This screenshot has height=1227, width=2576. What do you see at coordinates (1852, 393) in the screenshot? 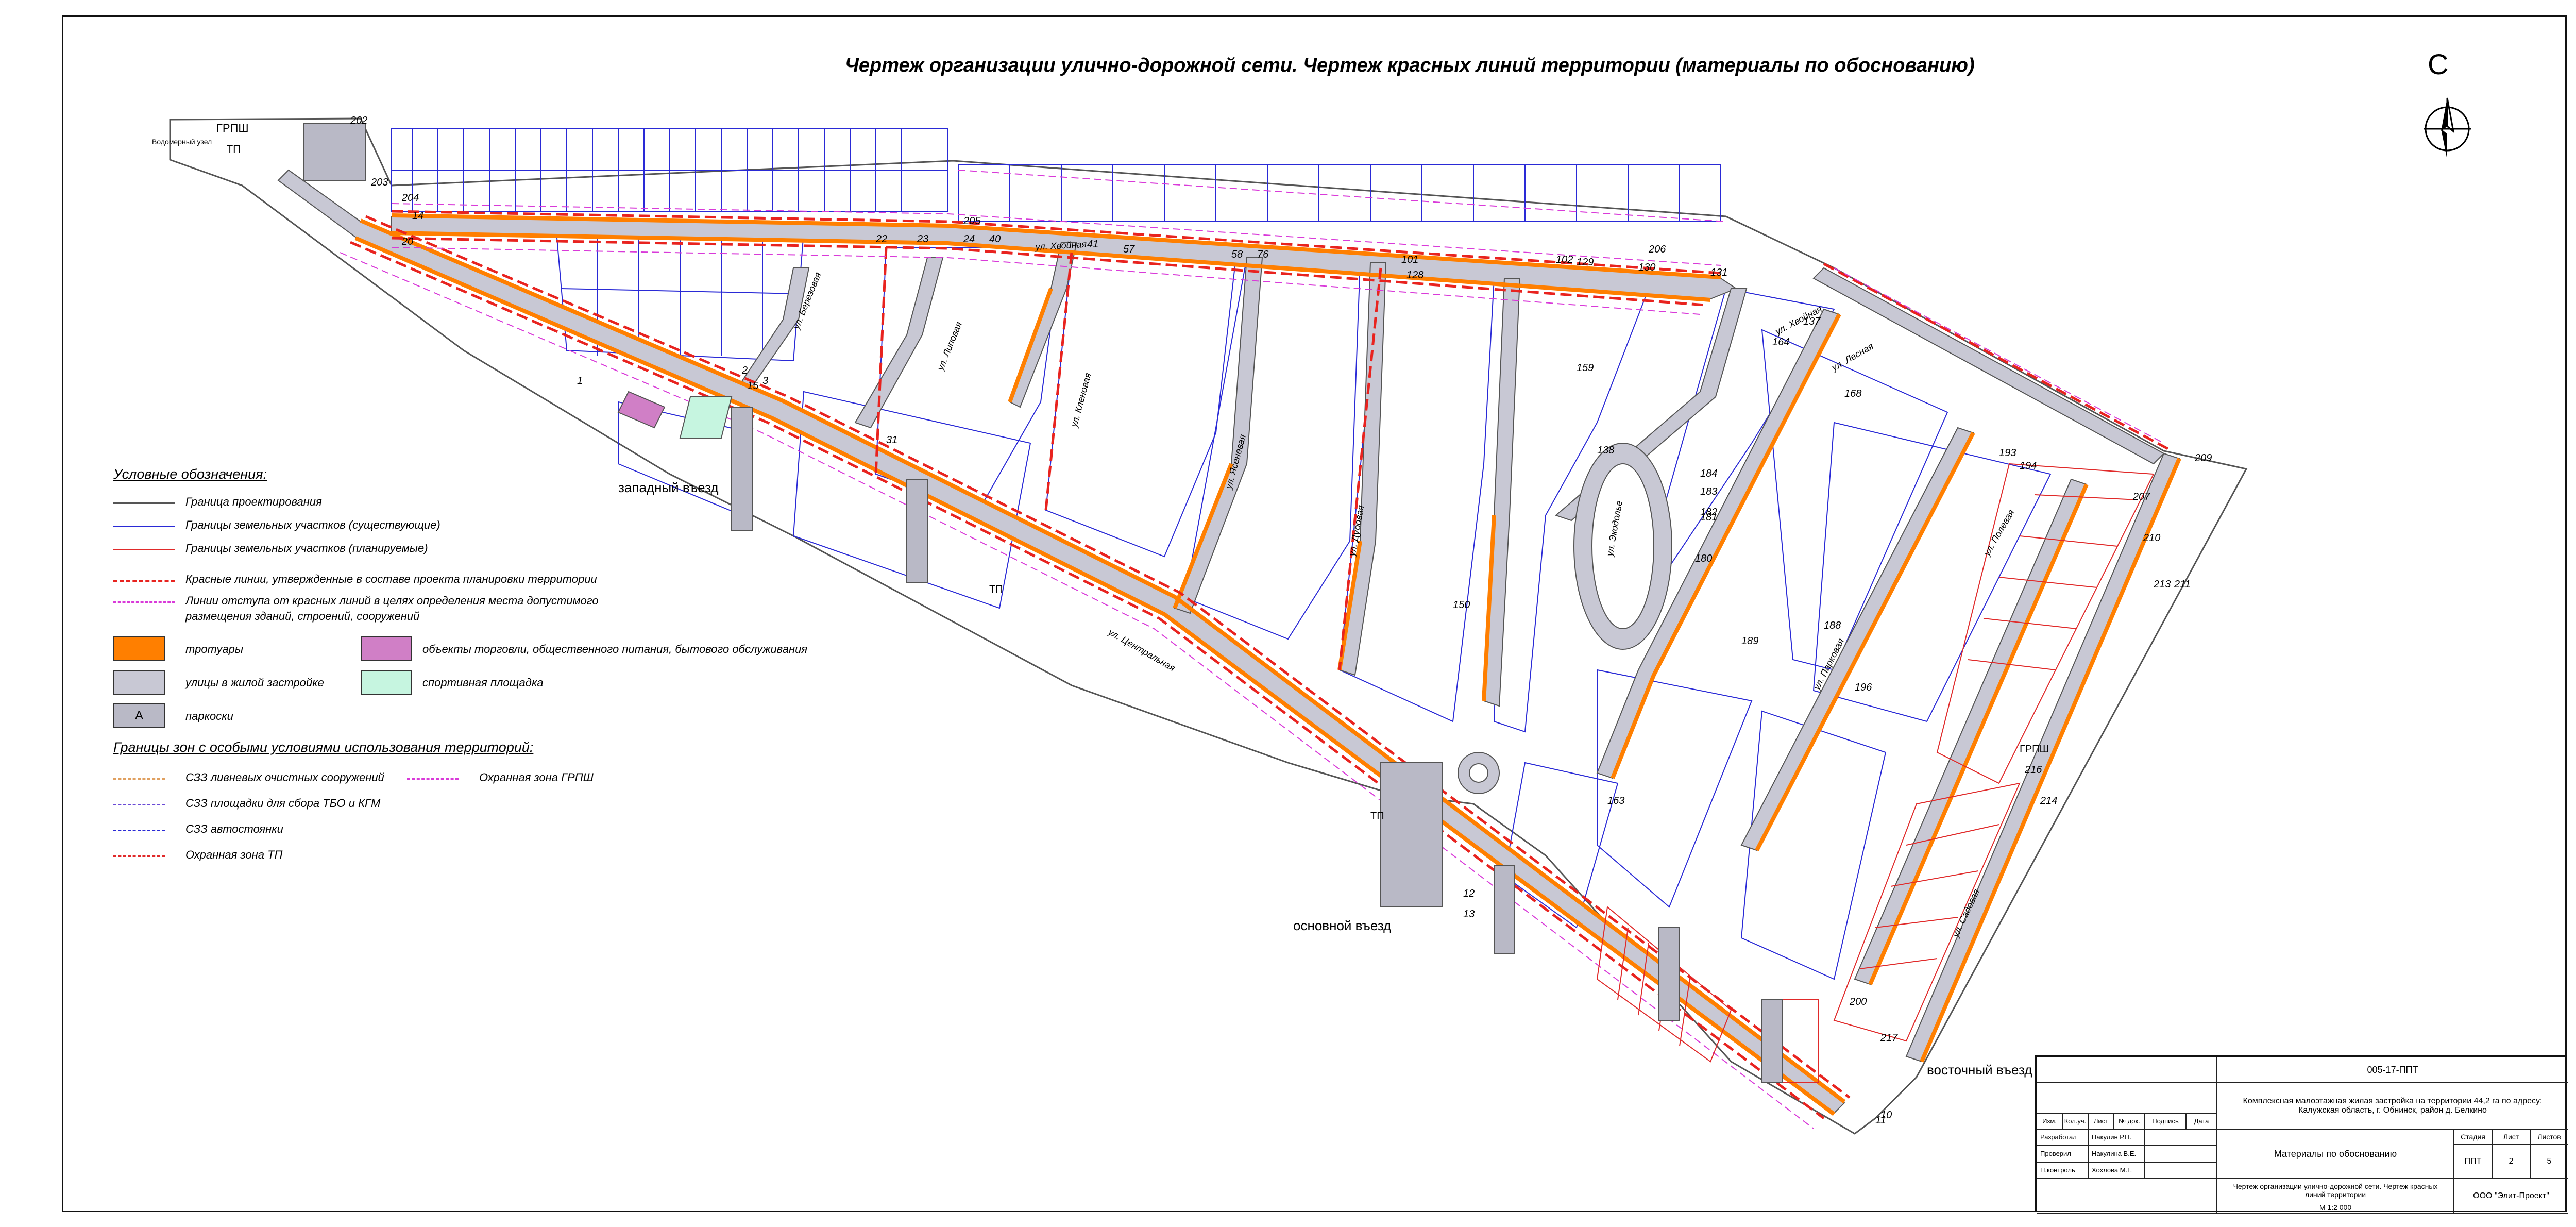
I see `point-number-label: 168` at bounding box center [1852, 393].